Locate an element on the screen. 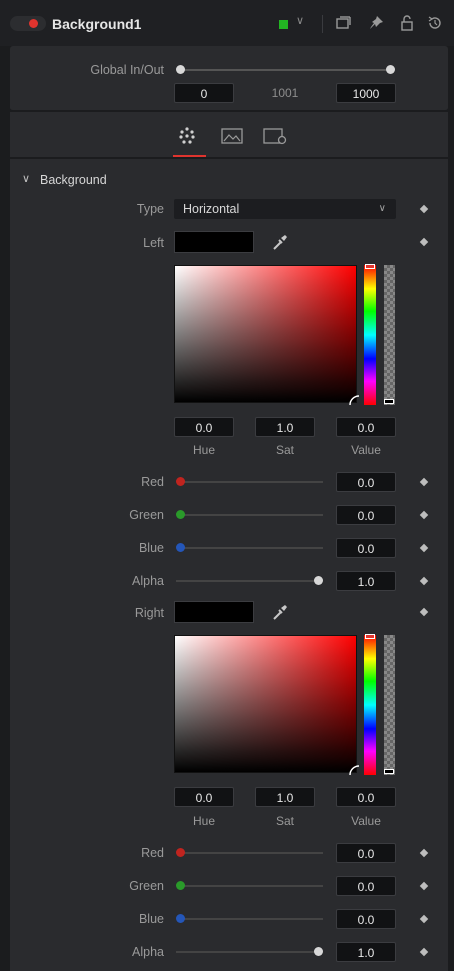 The image size is (454, 971). right-hue-label: Hue is located at coordinates (203, 821).